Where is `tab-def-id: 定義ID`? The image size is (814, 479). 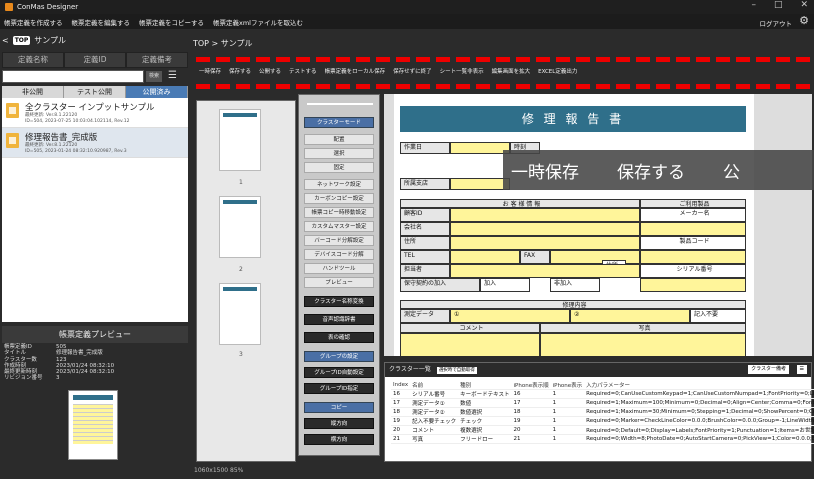 tab-def-id: 定義ID is located at coordinates (95, 60).